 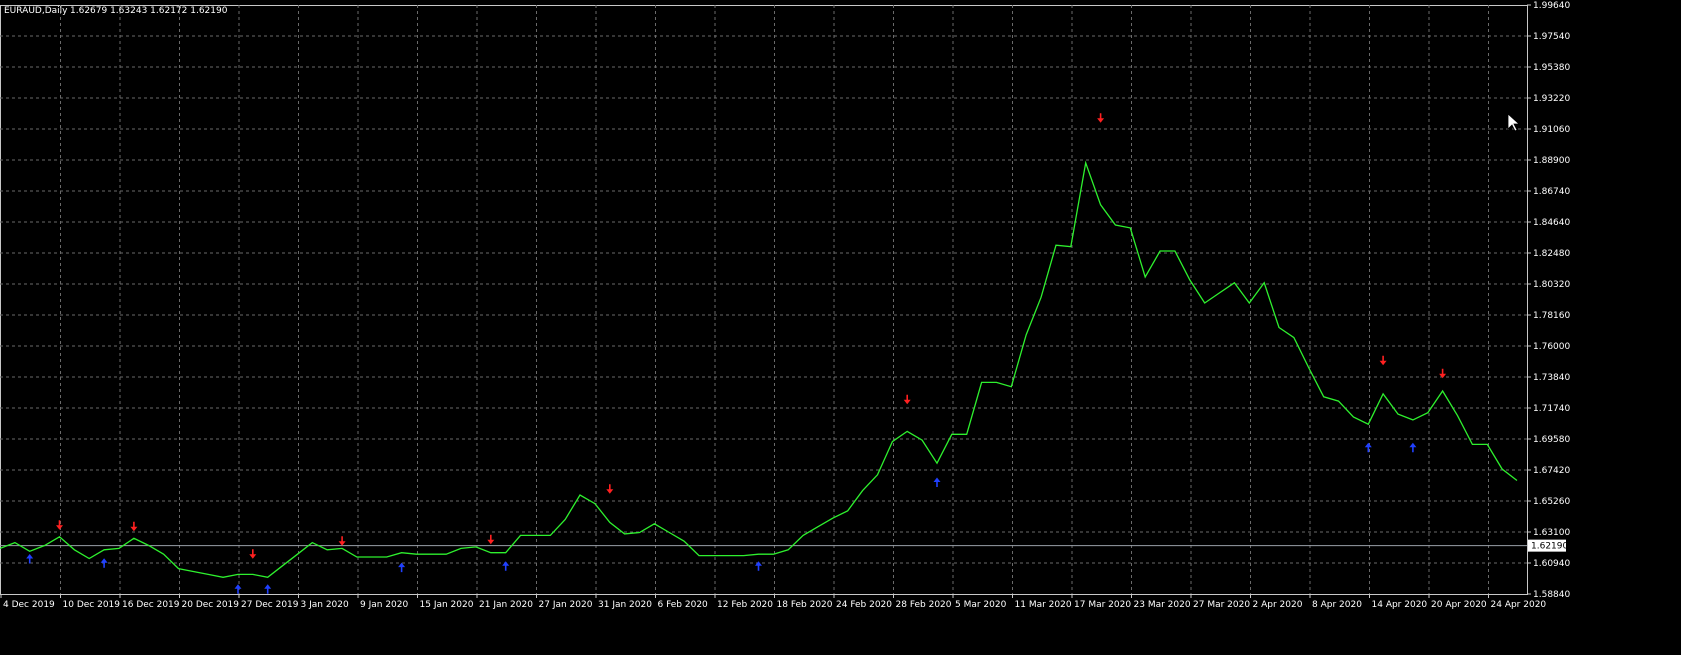 I want to click on y-tick-label: 1.60940, so click(x=1551, y=564).